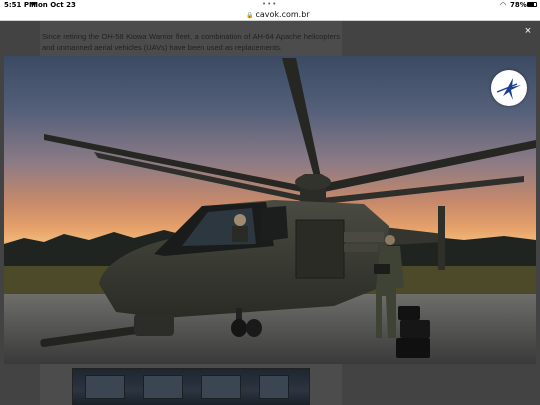 This screenshot has height=405, width=540. Describe the element at coordinates (191, 386) in the screenshot. I see `article-image` at that location.